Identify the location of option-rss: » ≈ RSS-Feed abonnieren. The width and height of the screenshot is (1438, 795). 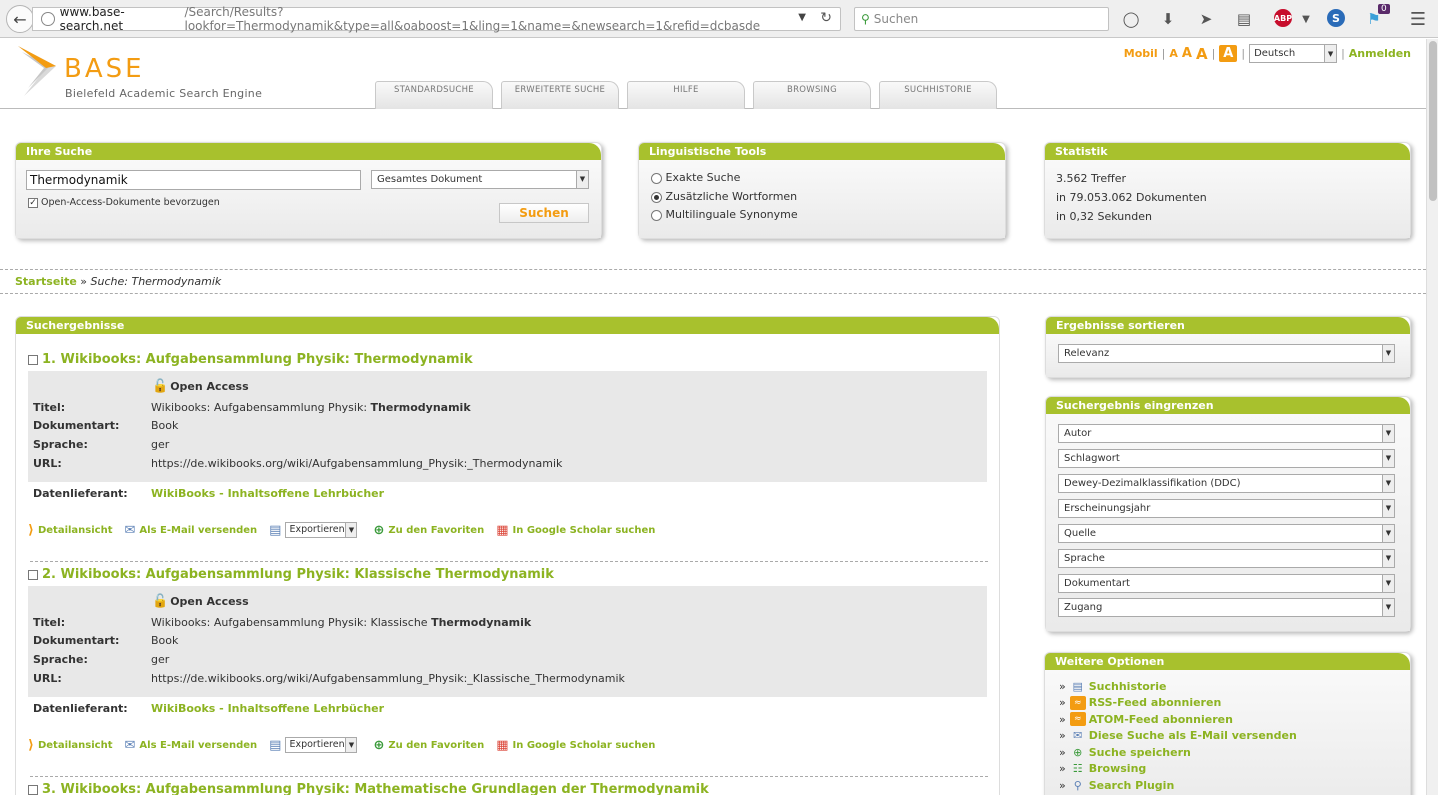
(1178, 703).